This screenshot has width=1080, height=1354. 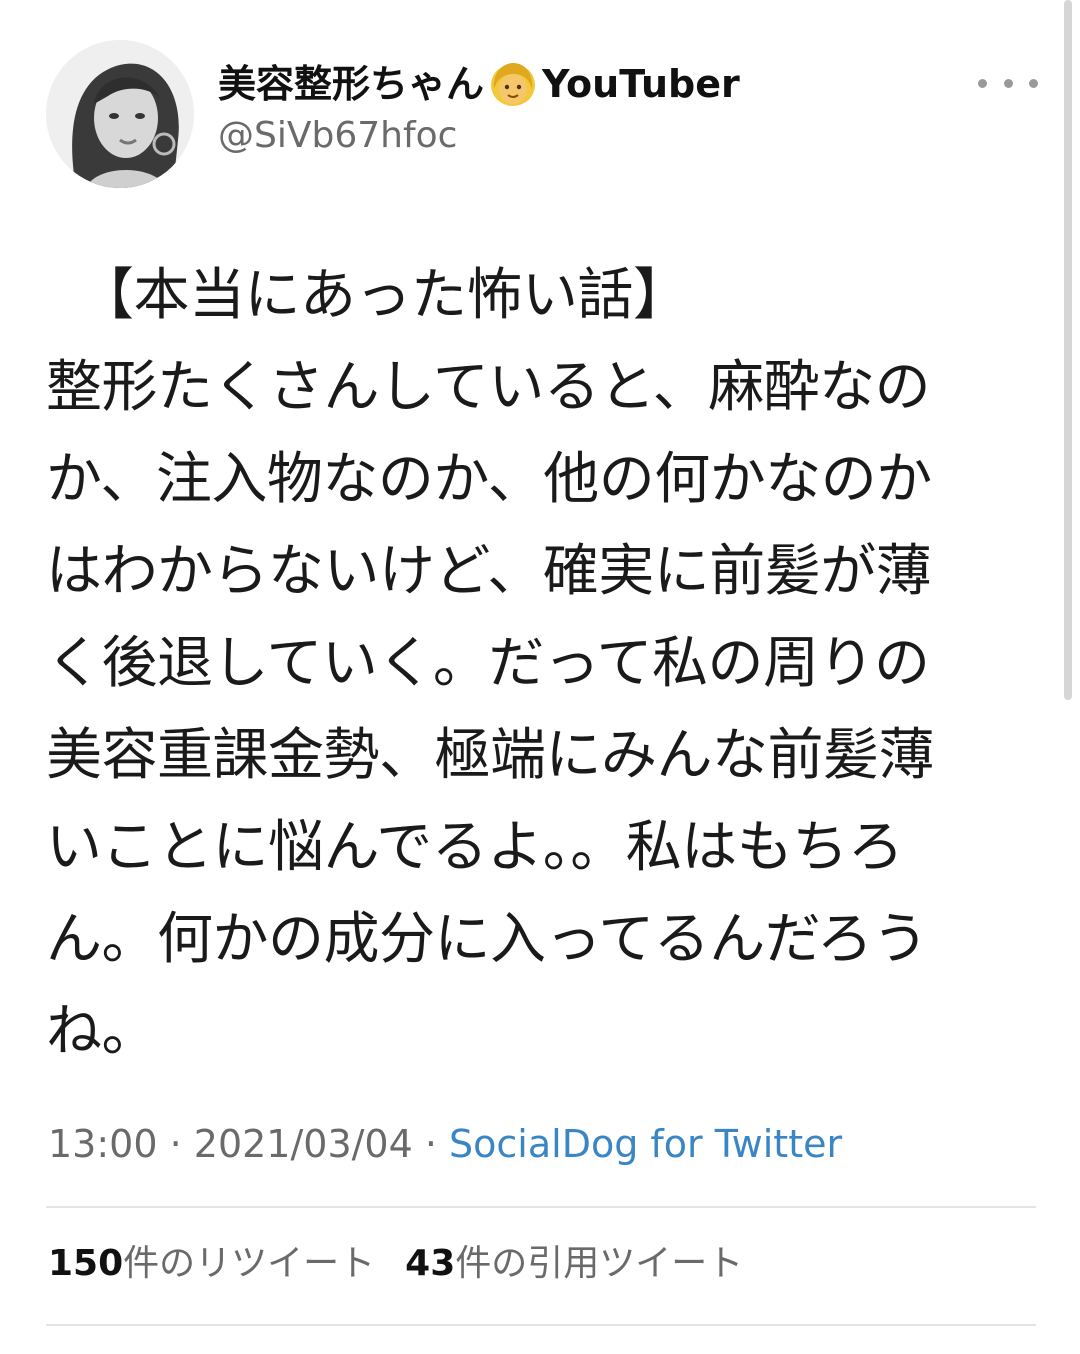 I want to click on display-name-text: 美容整形ちゃん, so click(x=351, y=84).